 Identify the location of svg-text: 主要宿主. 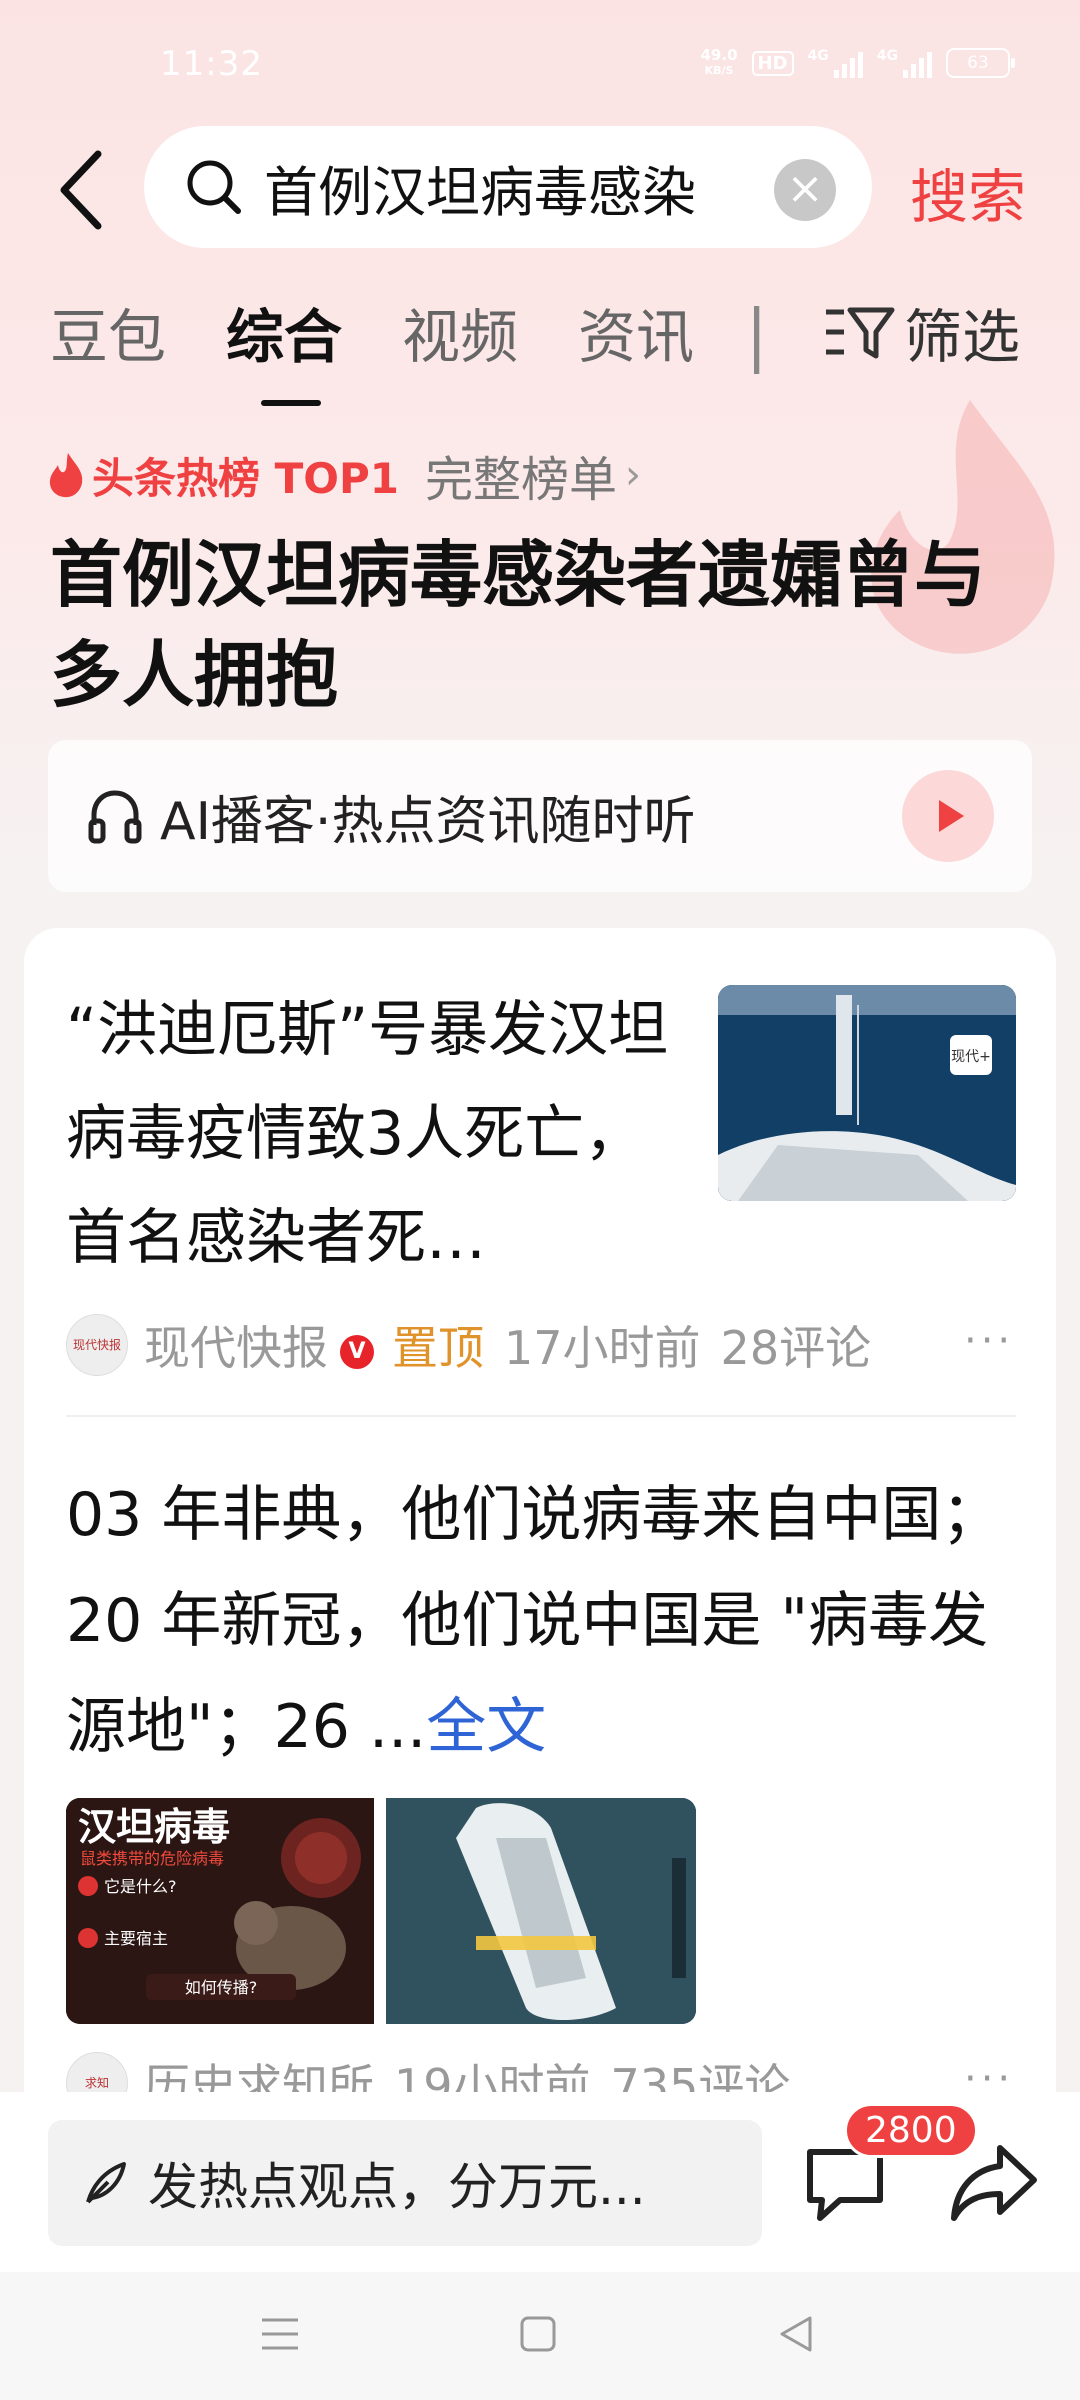
(136, 1938).